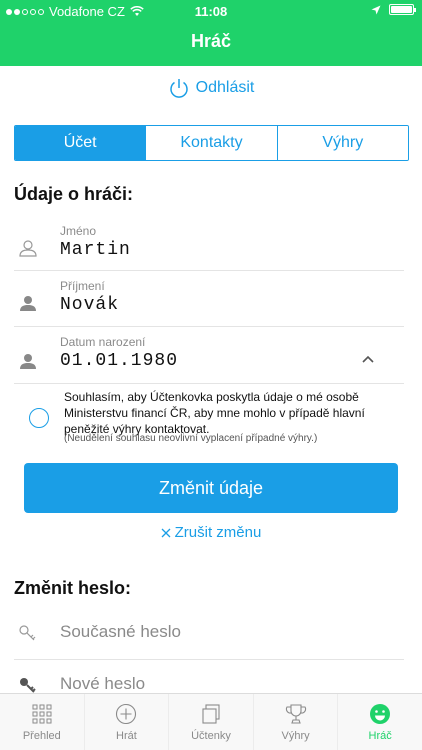 This screenshot has height=750, width=422. Describe the element at coordinates (380, 714) in the screenshot. I see `smiley-icon` at that location.